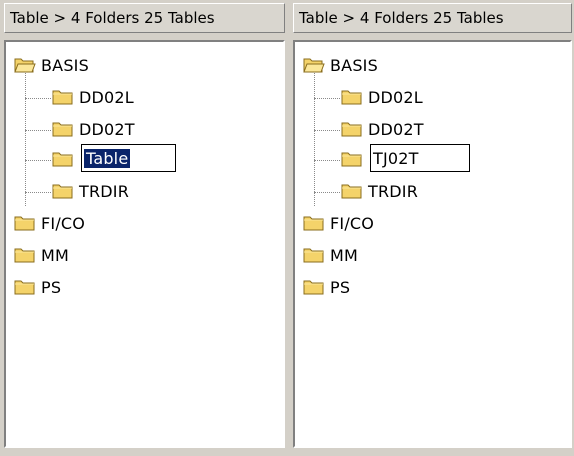  I want to click on rename-input-value: TJ02T, so click(396, 158).